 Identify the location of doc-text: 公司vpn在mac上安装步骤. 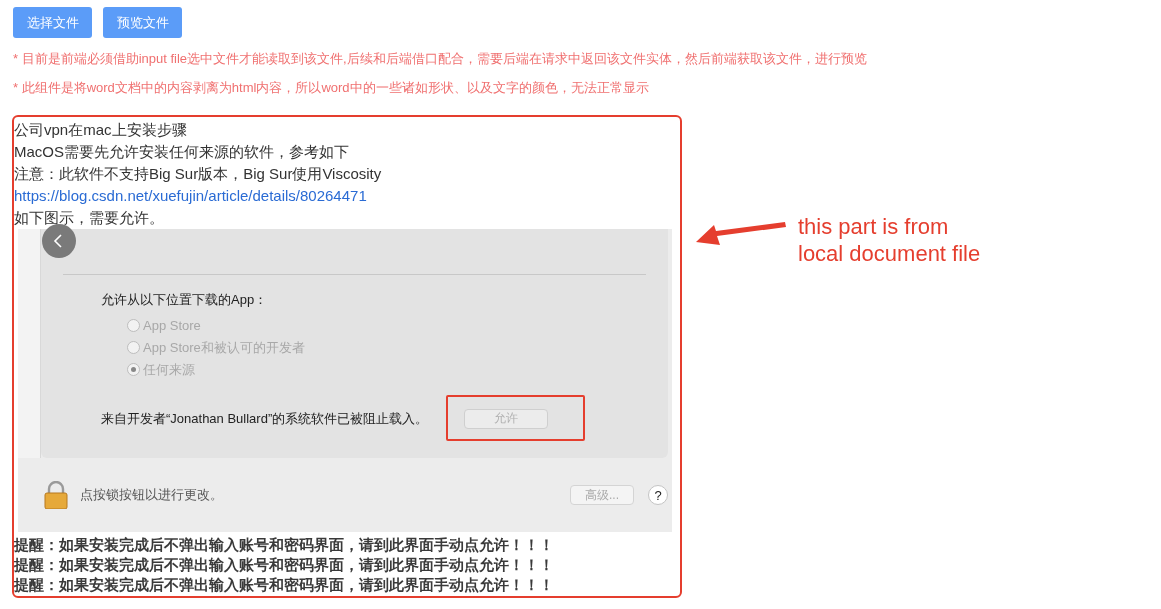
(100, 130).